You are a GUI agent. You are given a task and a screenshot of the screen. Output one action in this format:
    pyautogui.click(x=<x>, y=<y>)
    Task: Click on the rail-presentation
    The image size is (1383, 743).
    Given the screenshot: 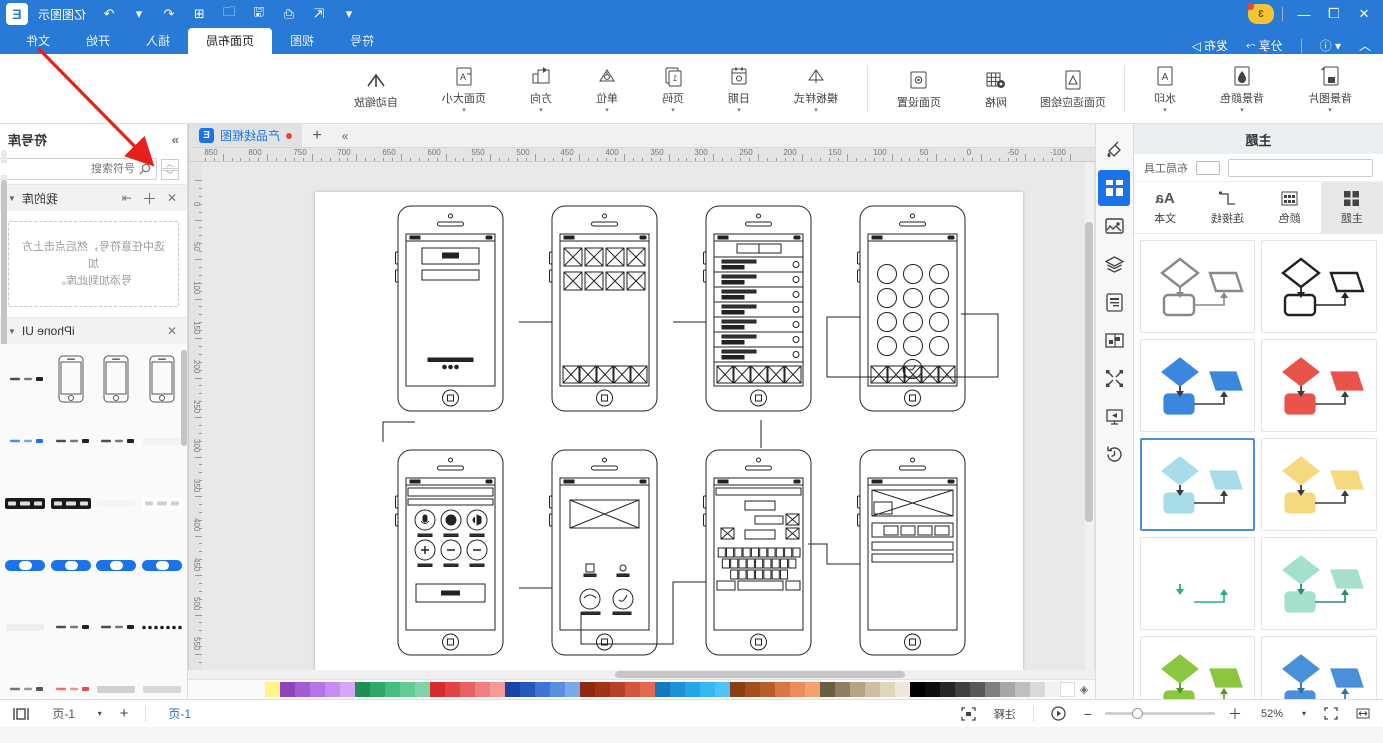 What is the action you would take?
    pyautogui.click(x=1115, y=416)
    